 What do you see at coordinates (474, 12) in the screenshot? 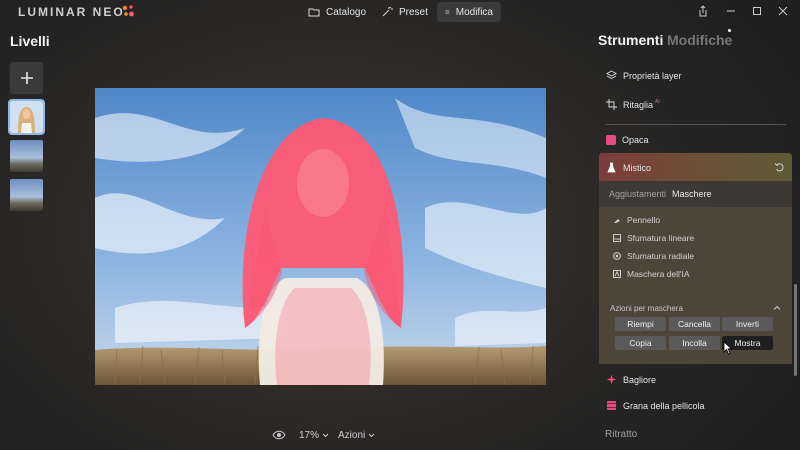
I see `nav-edit-label: Modifica` at bounding box center [474, 12].